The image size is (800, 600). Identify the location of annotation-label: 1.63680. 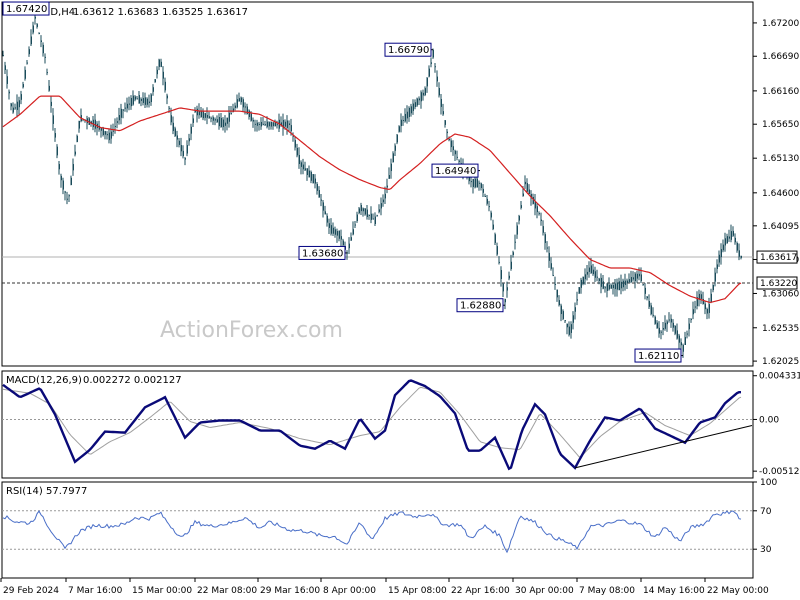
(322, 253).